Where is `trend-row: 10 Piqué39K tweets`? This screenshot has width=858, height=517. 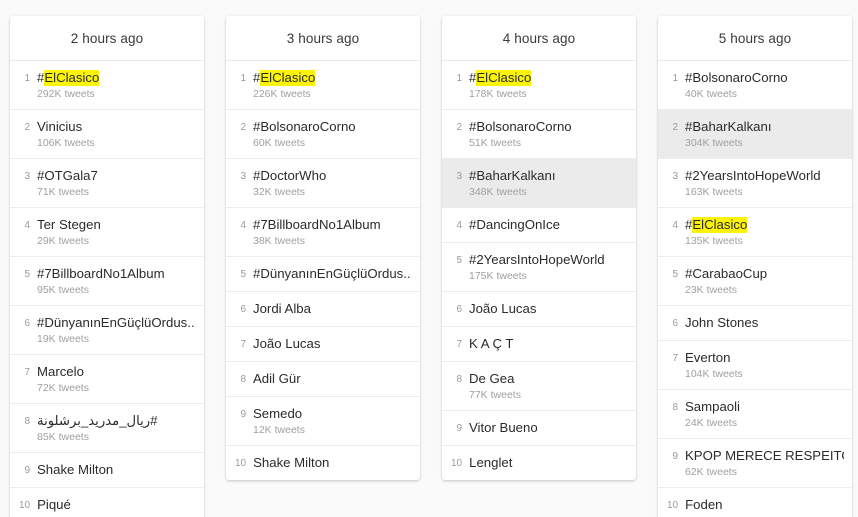 trend-row: 10 Piqué39K tweets is located at coordinates (107, 502).